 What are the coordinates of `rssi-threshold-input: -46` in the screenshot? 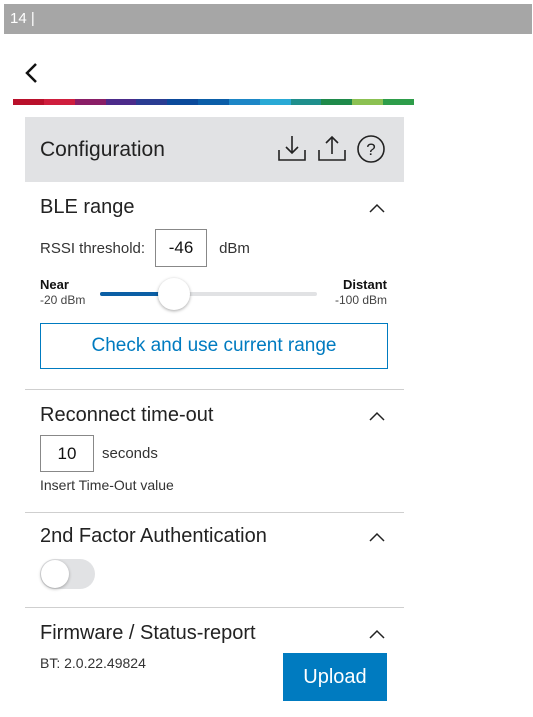 It's located at (181, 248).